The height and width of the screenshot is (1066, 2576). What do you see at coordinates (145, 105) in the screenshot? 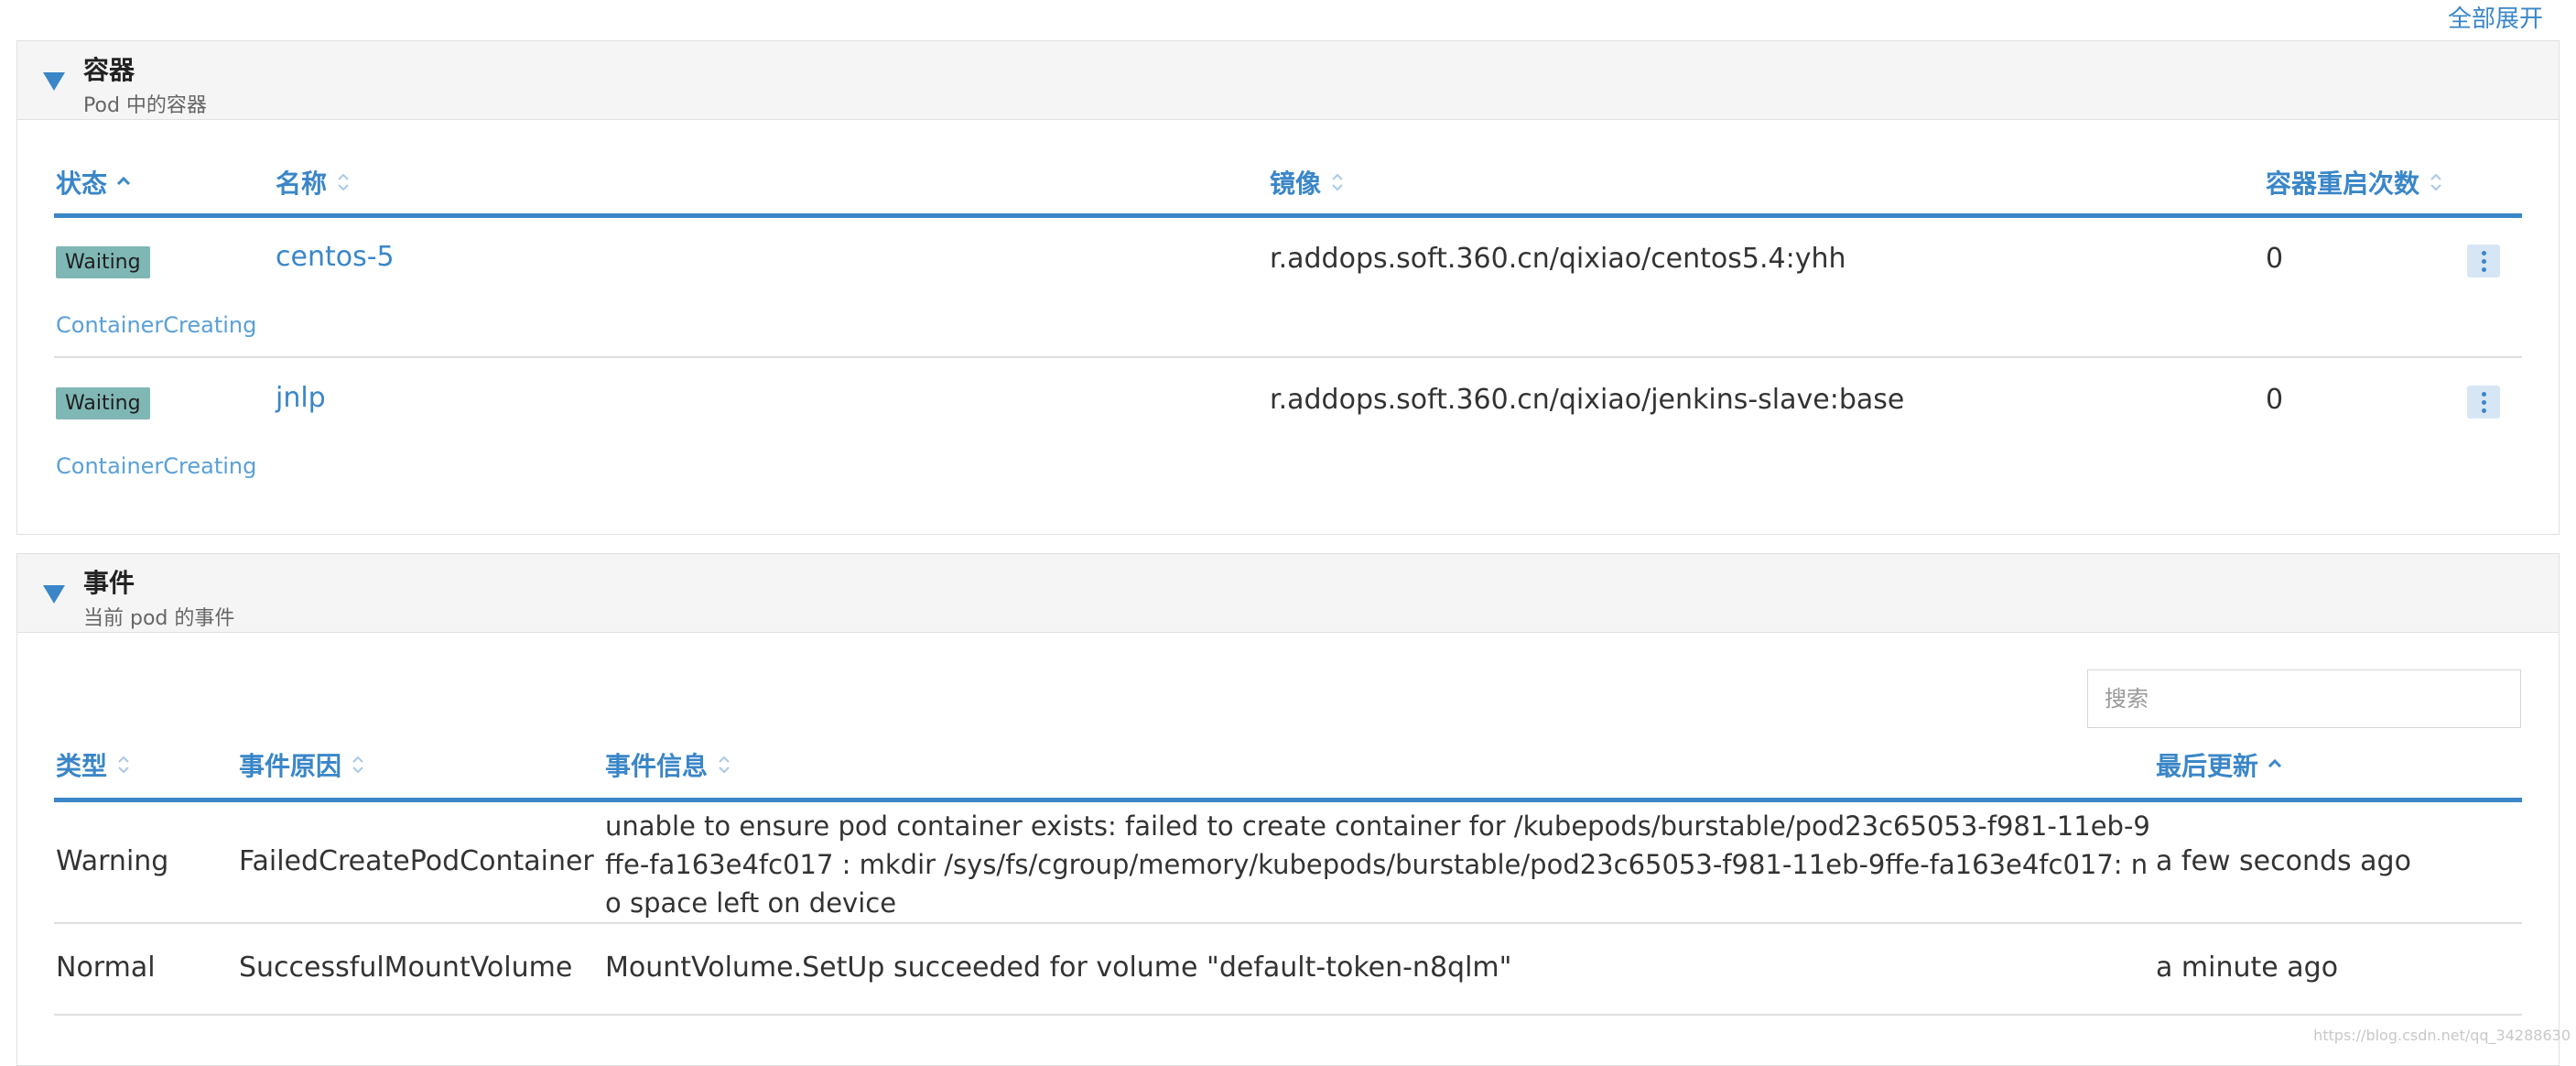
I see `panel-subtitle: Pod 中的容器` at bounding box center [145, 105].